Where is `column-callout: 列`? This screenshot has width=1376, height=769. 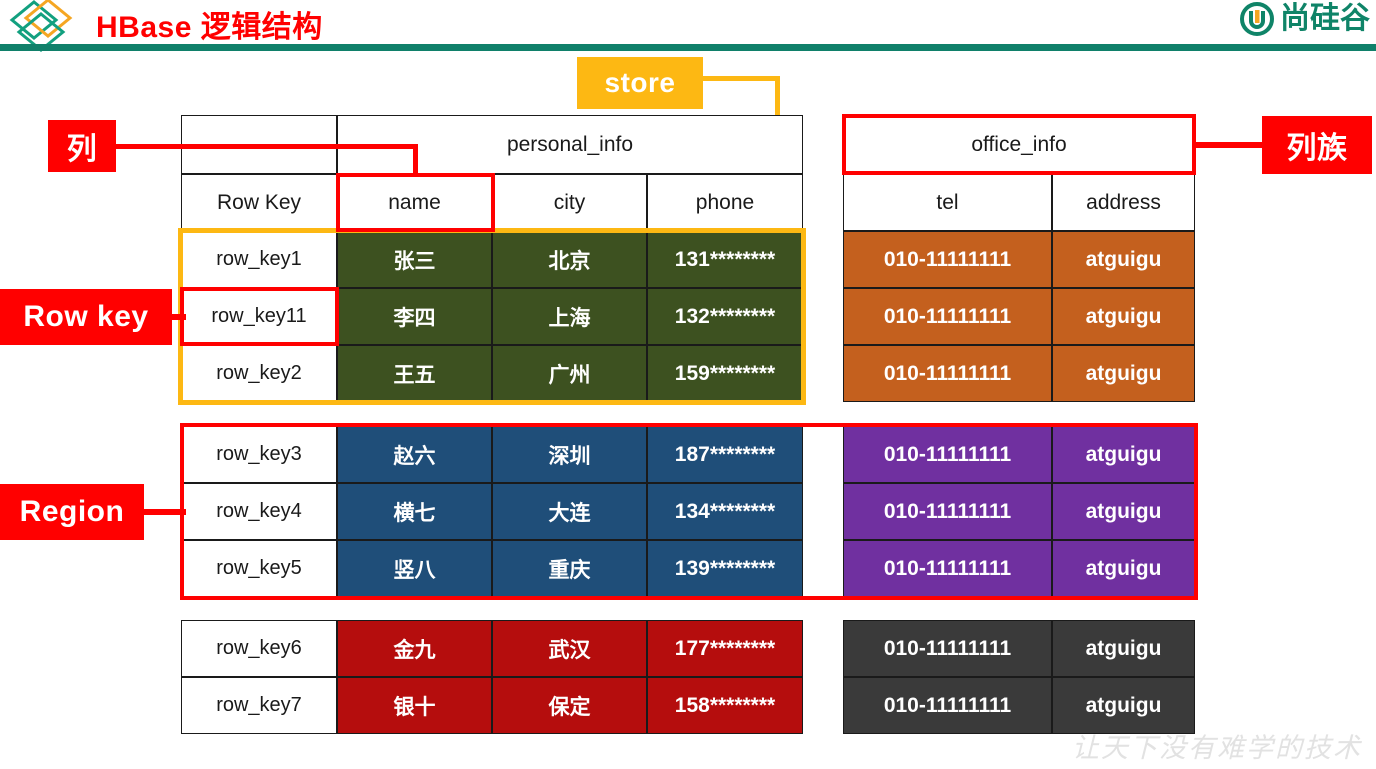 column-callout: 列 is located at coordinates (82, 146).